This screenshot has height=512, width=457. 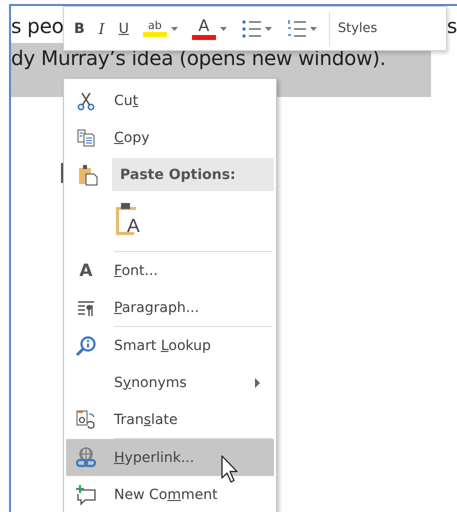 I want to click on comment-icon, so click(x=86, y=495).